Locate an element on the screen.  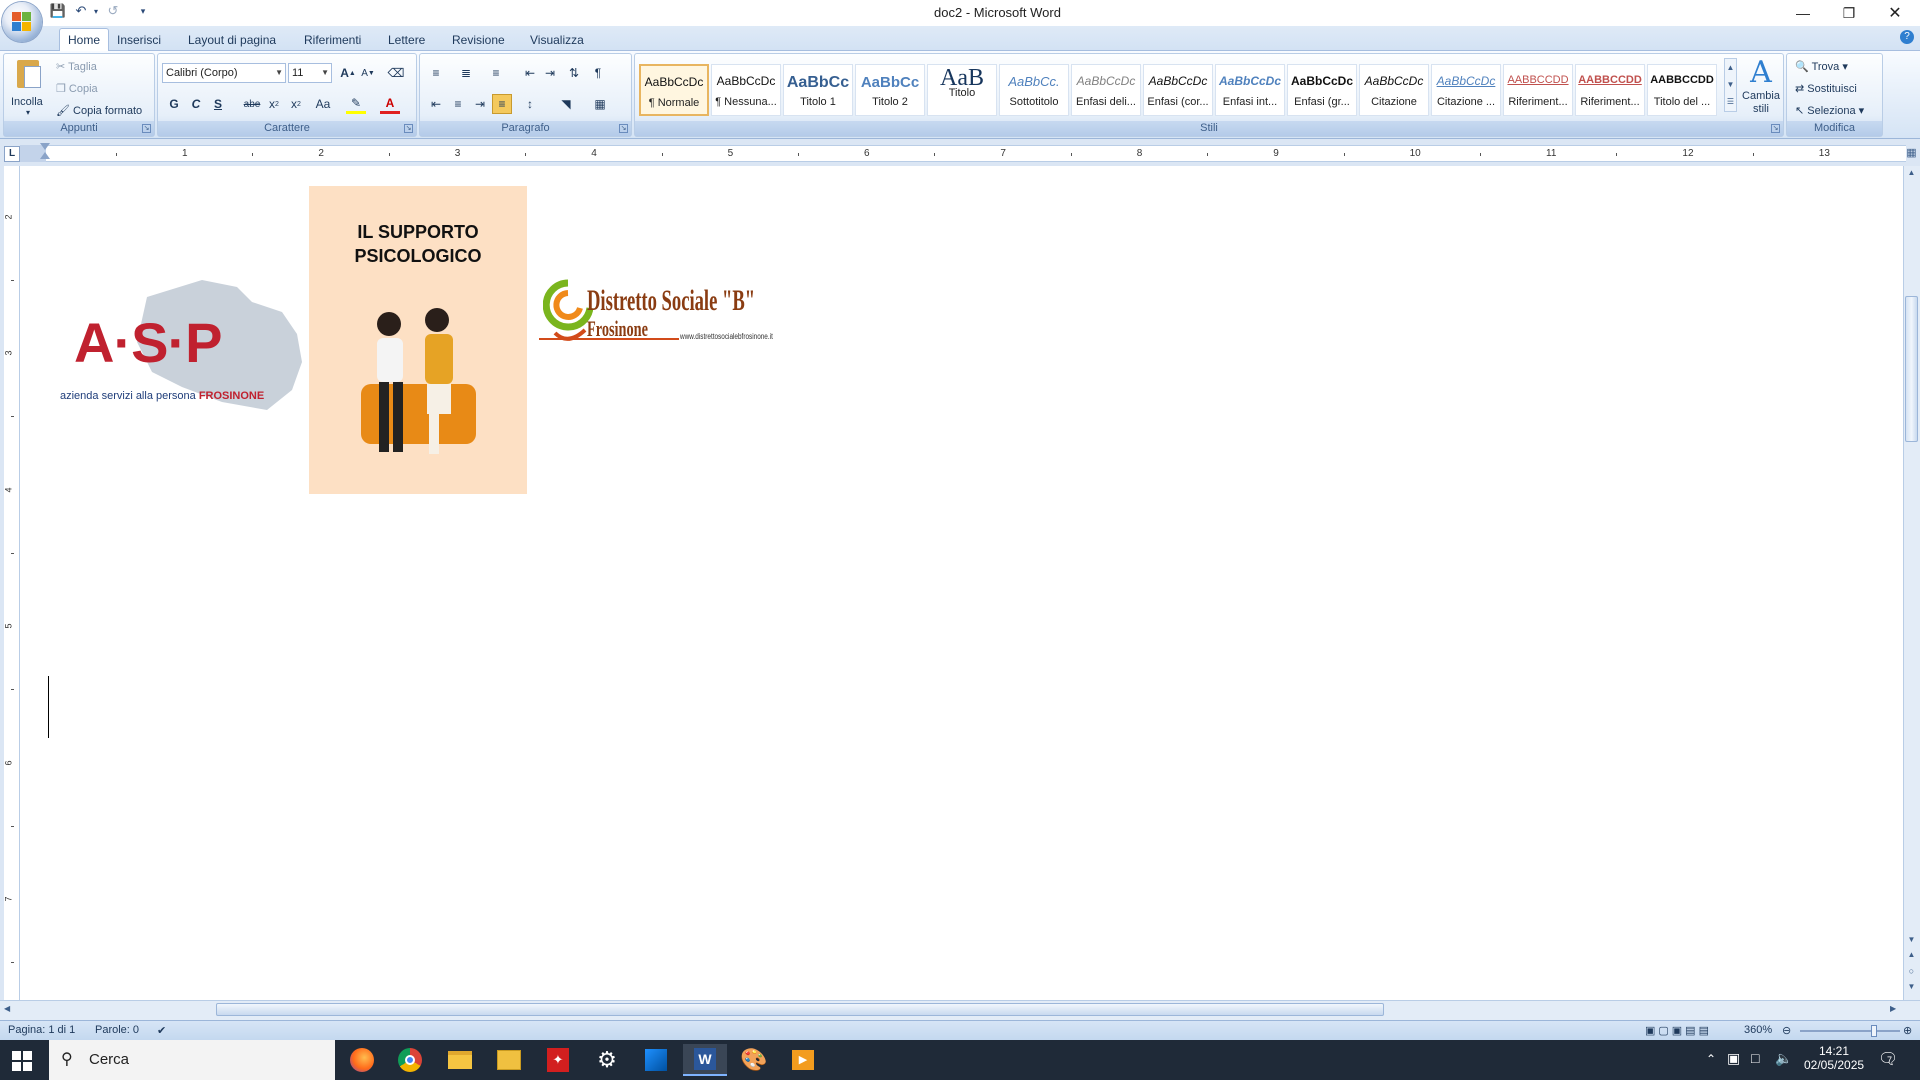
paint-icon: 🎨 is located at coordinates (754, 1060).